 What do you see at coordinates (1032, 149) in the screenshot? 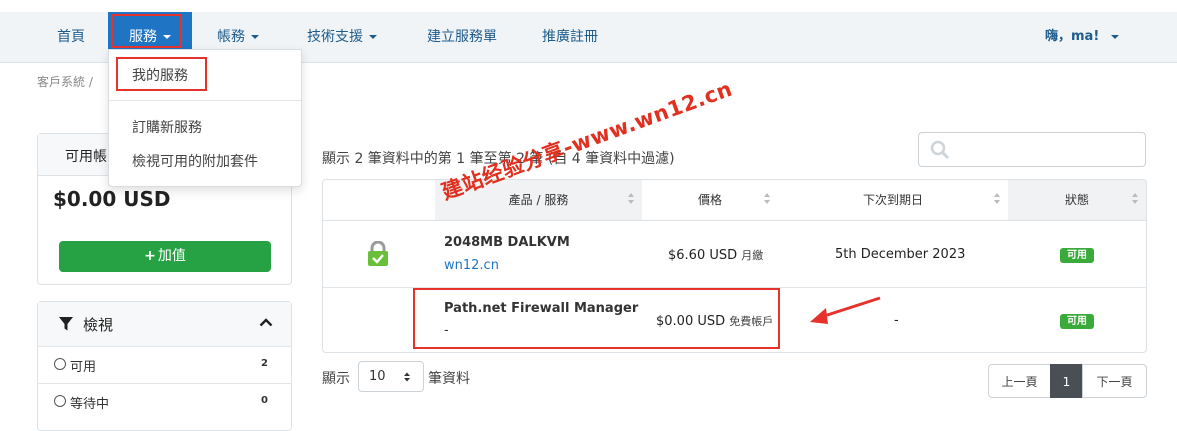
I see `search-input` at bounding box center [1032, 149].